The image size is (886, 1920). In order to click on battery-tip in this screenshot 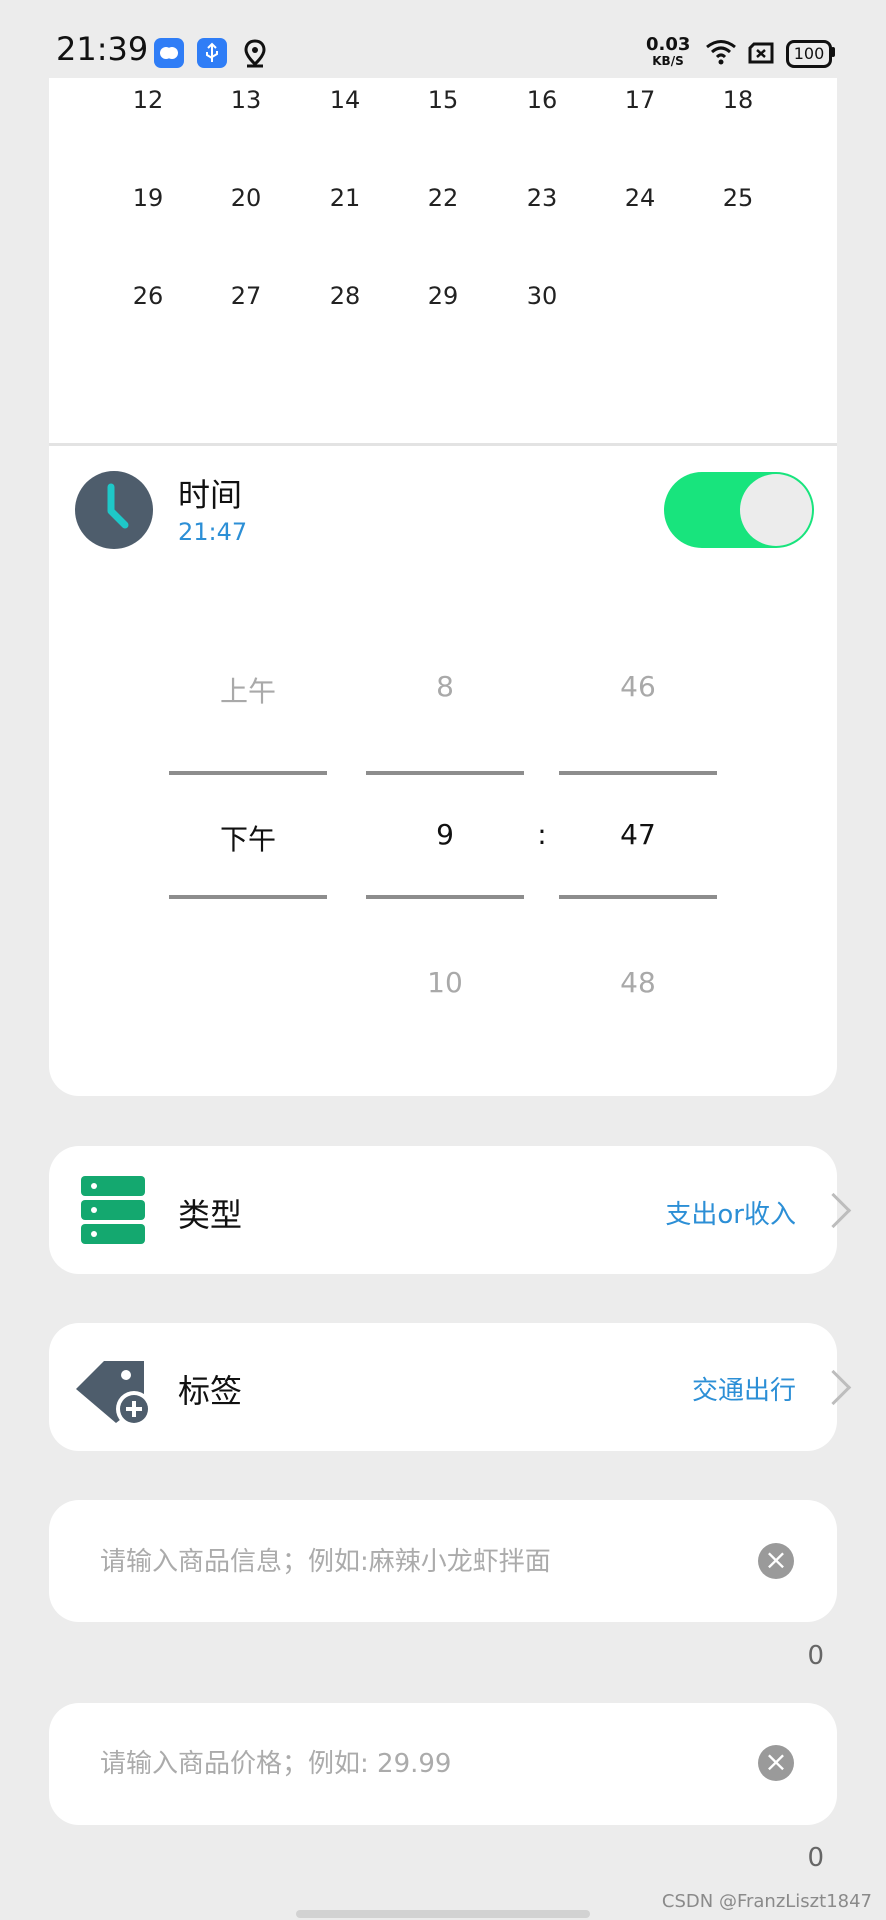, I will do `click(833, 52)`.